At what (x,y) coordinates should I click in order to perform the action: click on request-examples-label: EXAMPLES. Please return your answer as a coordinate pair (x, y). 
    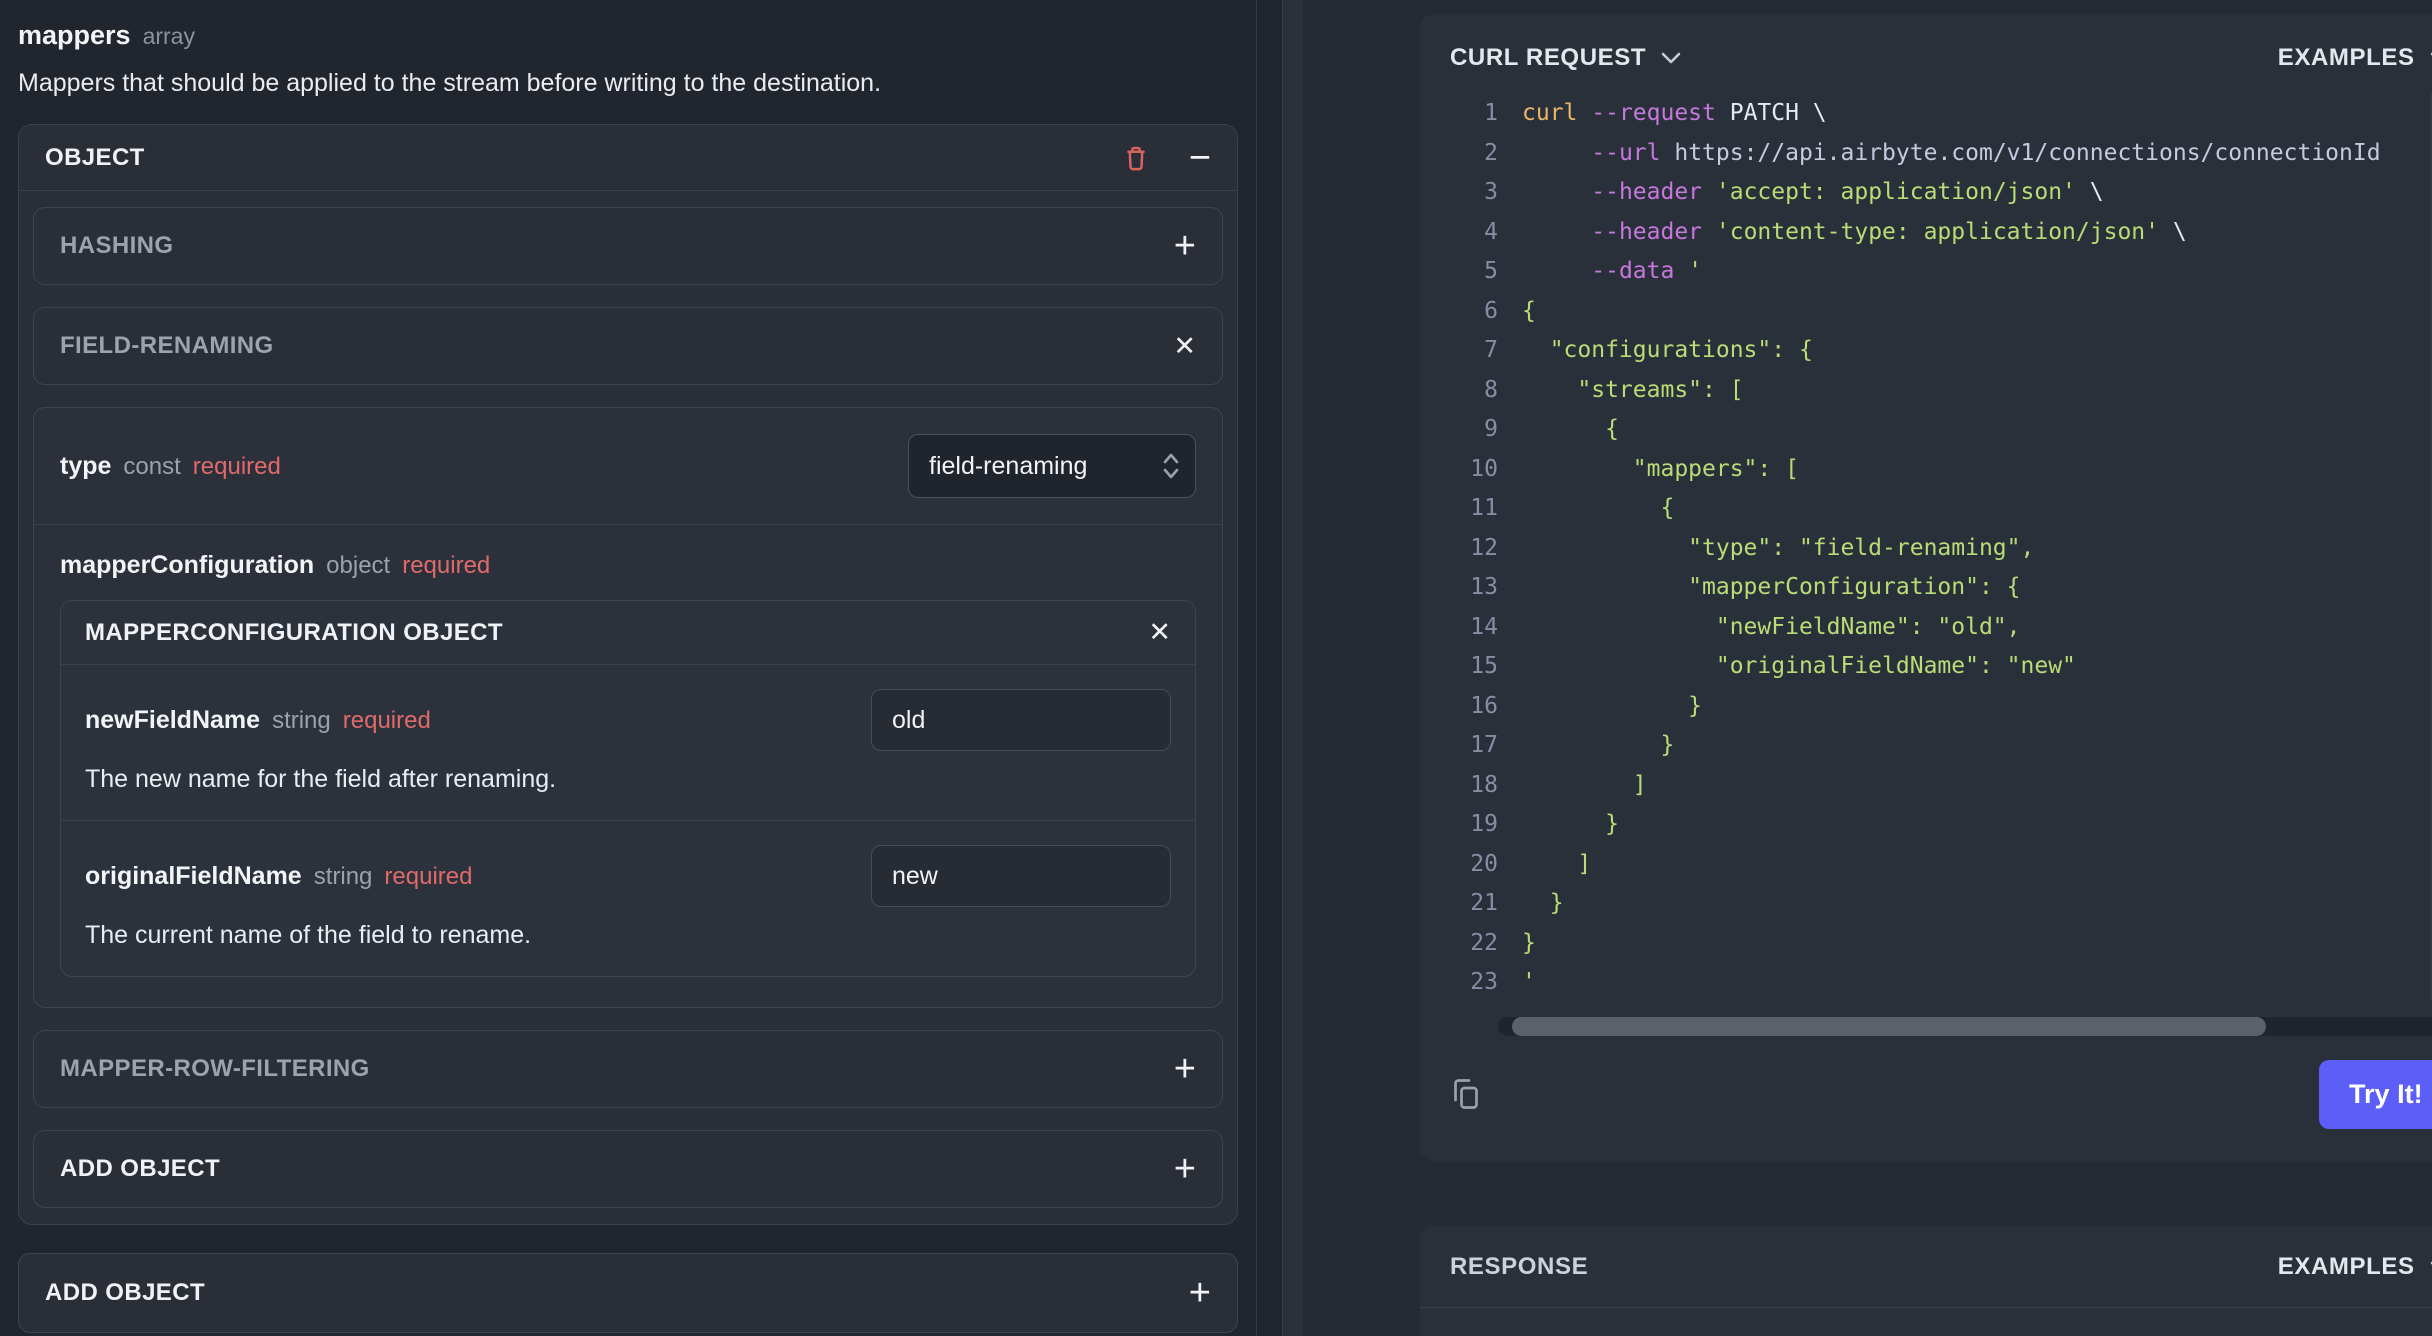
    Looking at the image, I should click on (2346, 57).